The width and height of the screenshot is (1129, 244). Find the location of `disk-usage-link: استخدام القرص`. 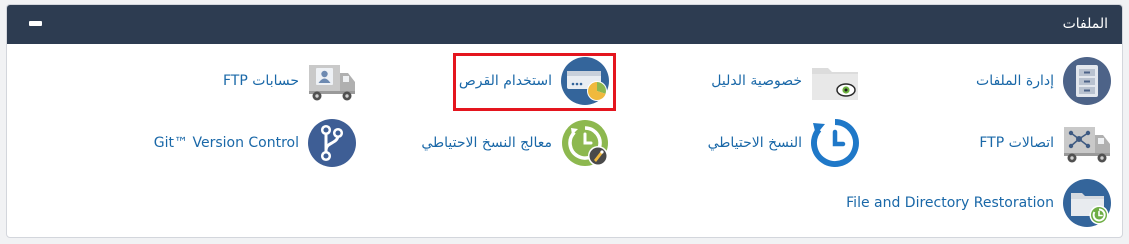

disk-usage-link: استخدام القرص is located at coordinates (534, 81).